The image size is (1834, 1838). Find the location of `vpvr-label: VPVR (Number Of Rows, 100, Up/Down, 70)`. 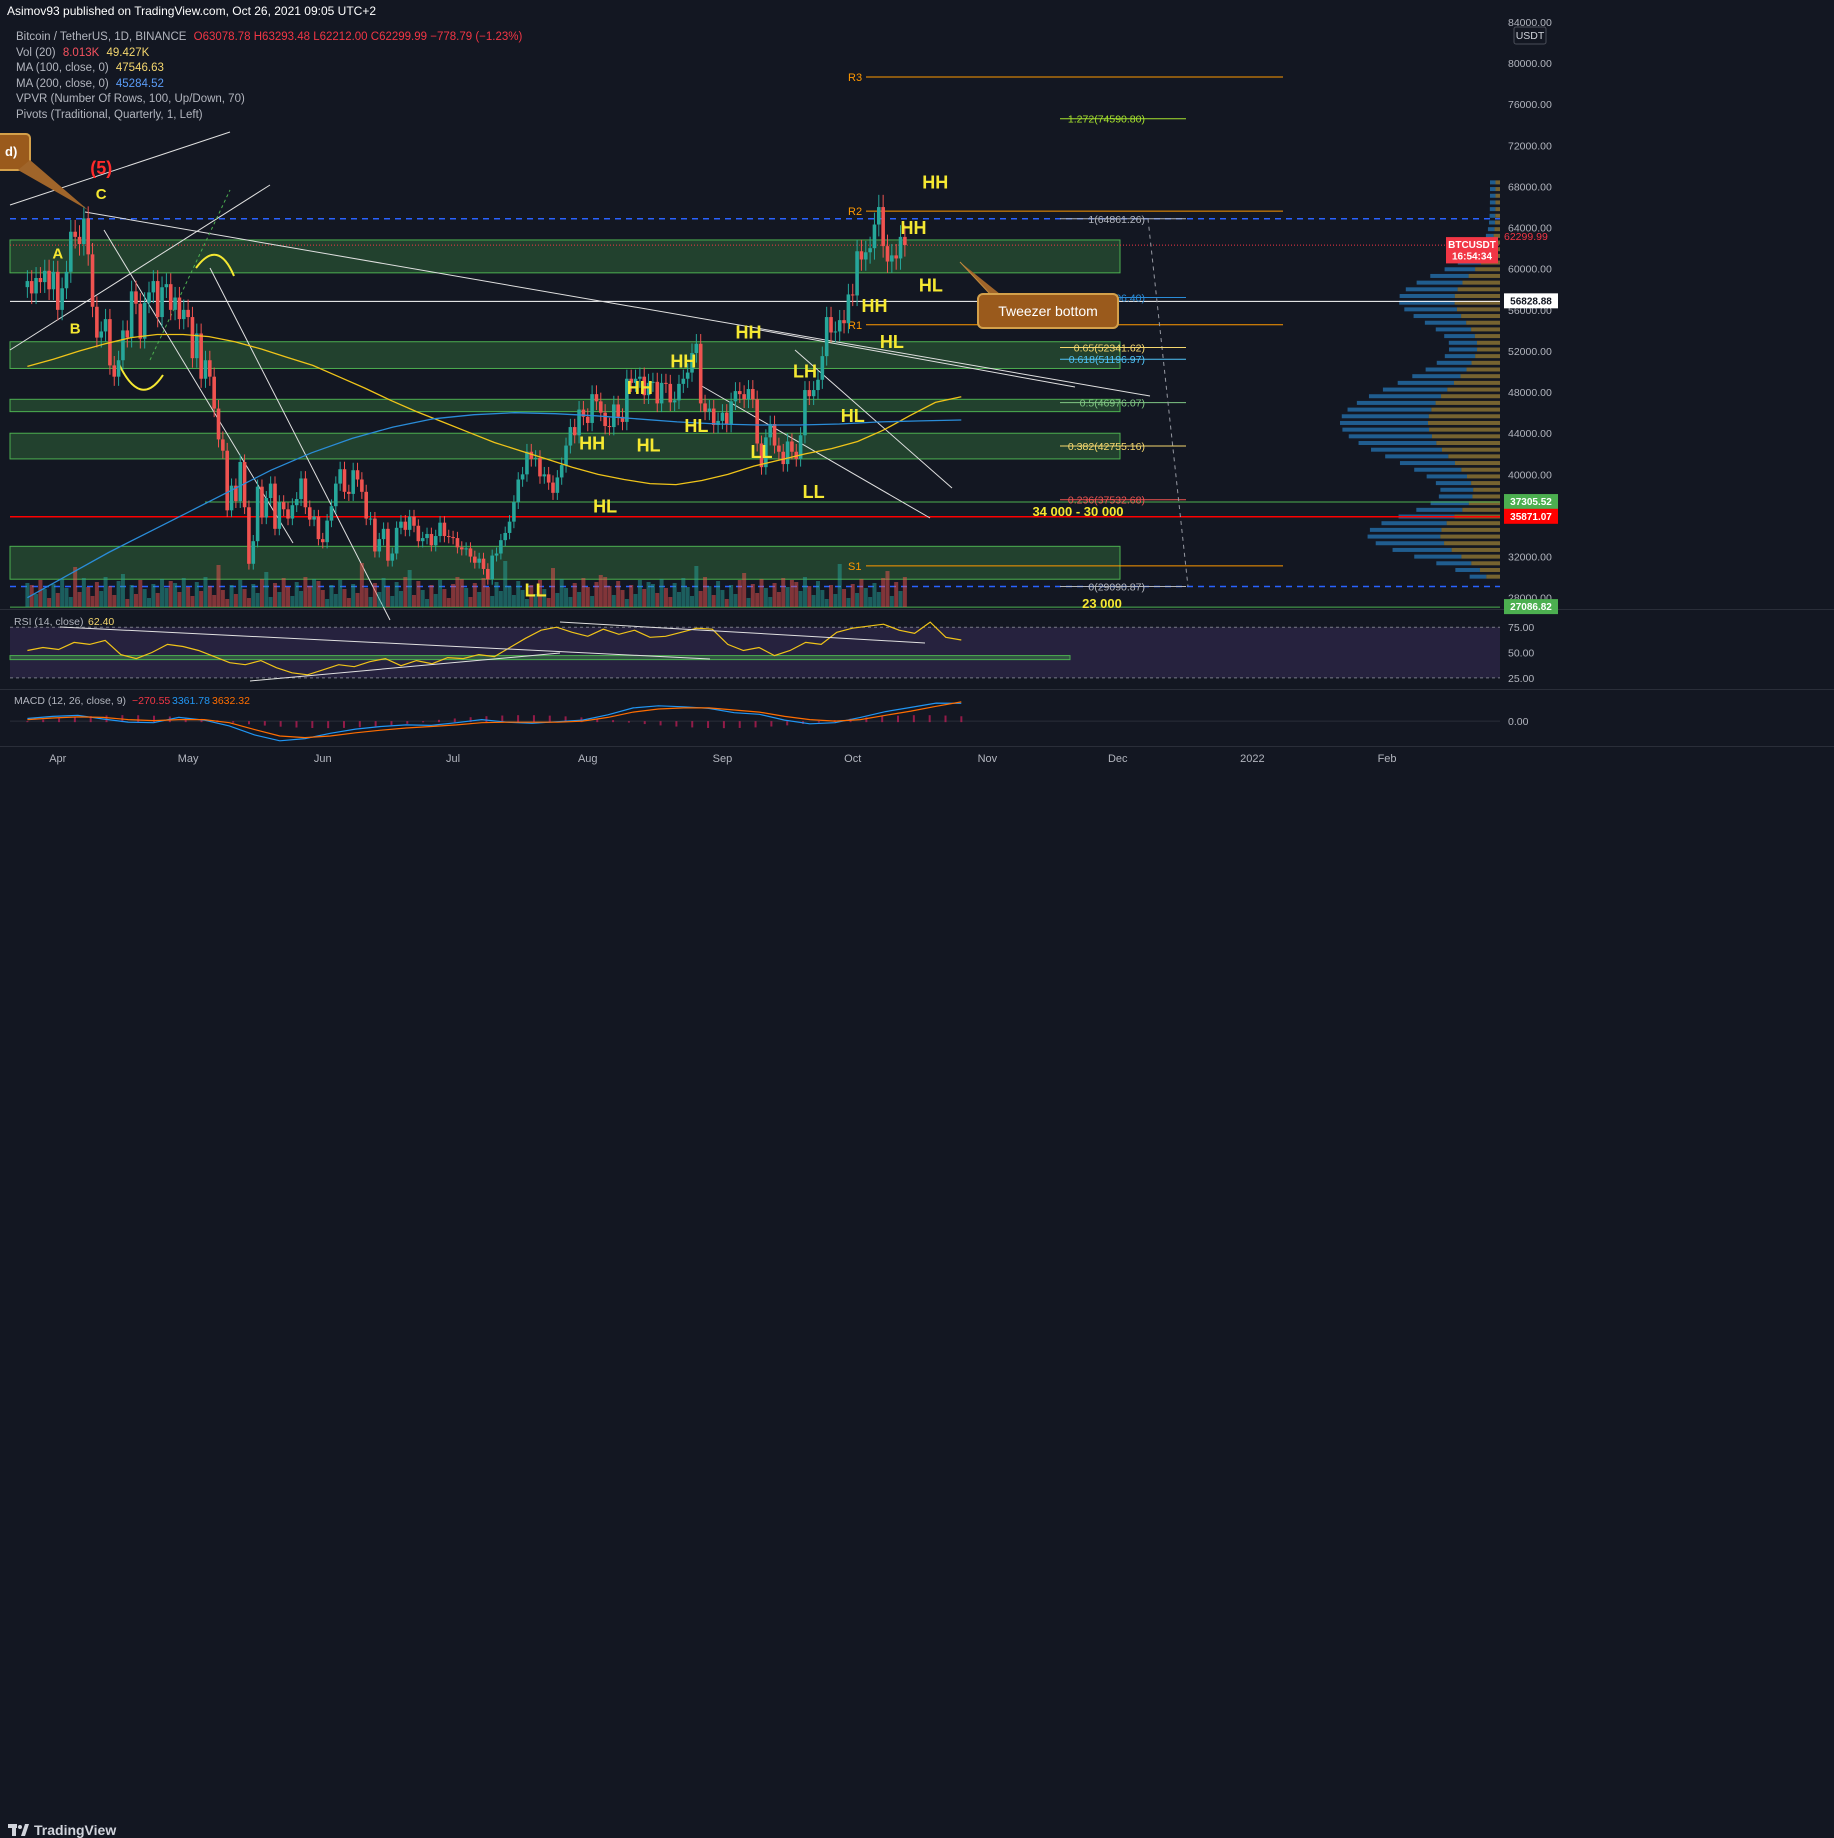

vpvr-label: VPVR (Number Of Rows, 100, Up/Down, 70) is located at coordinates (130, 99).